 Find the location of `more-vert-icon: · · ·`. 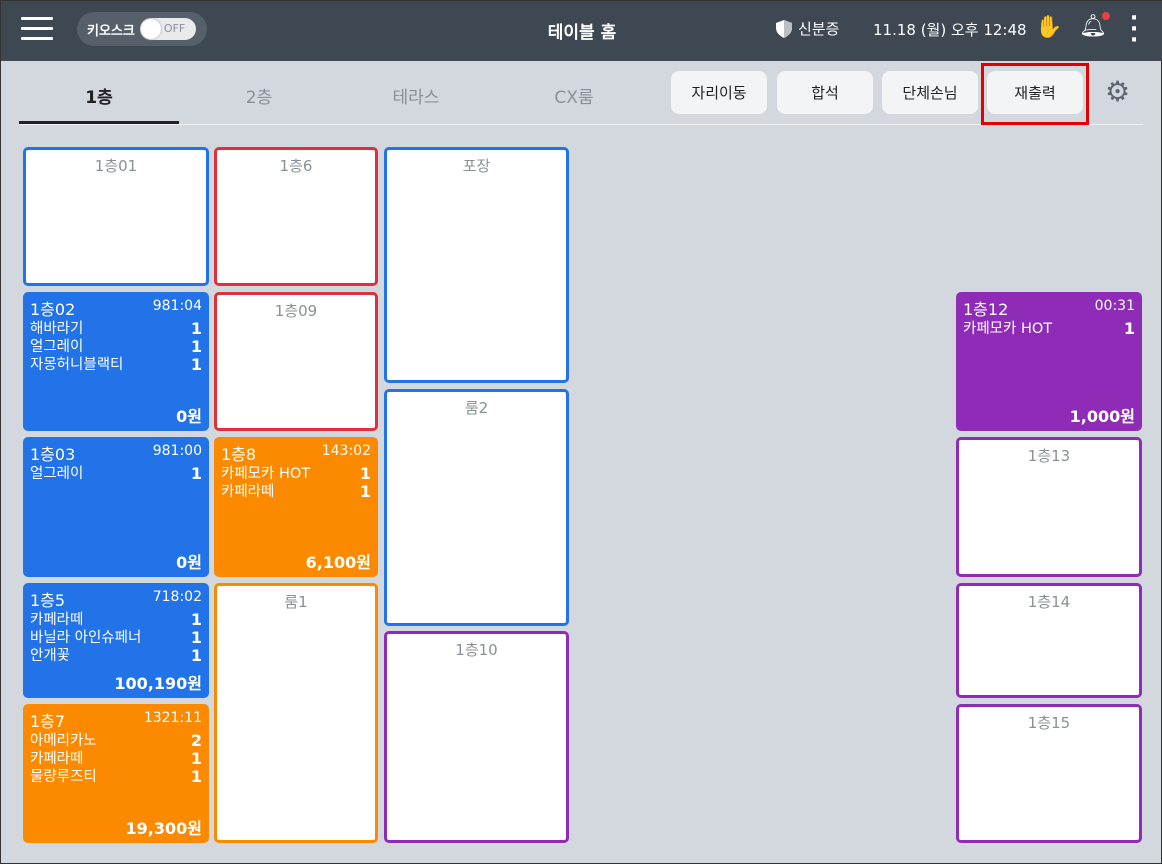

more-vert-icon: · · · is located at coordinates (1134, 30).